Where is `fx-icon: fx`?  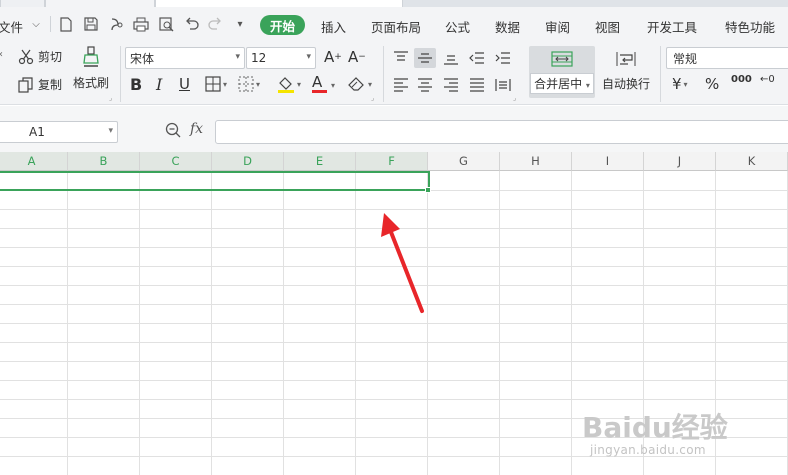 fx-icon: fx is located at coordinates (196, 129).